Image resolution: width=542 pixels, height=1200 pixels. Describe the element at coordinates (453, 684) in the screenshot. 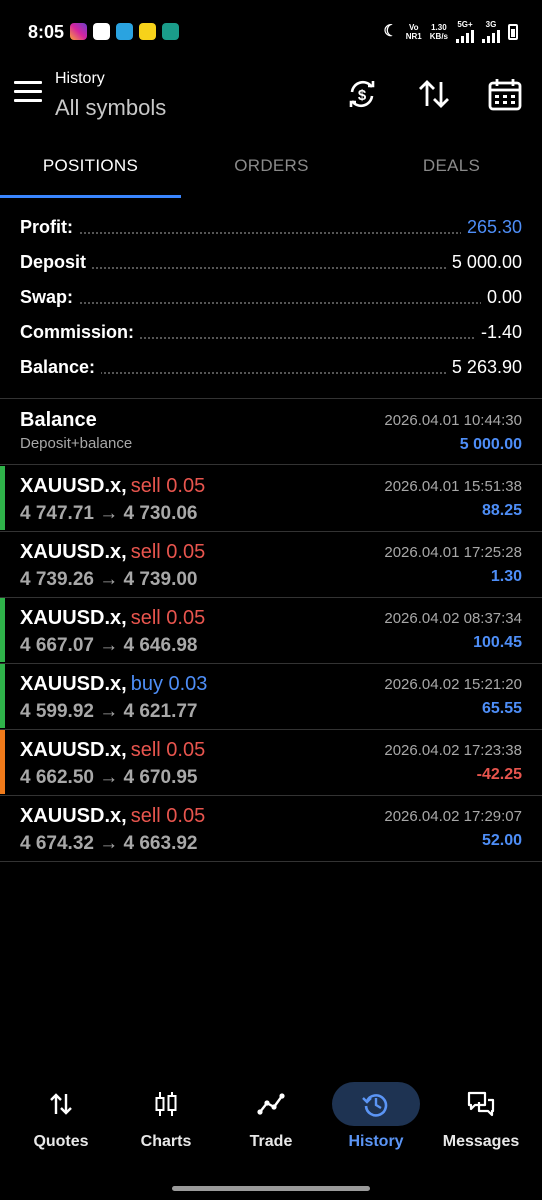

I see `position-time: 2026.04.02 15:21:20` at that location.